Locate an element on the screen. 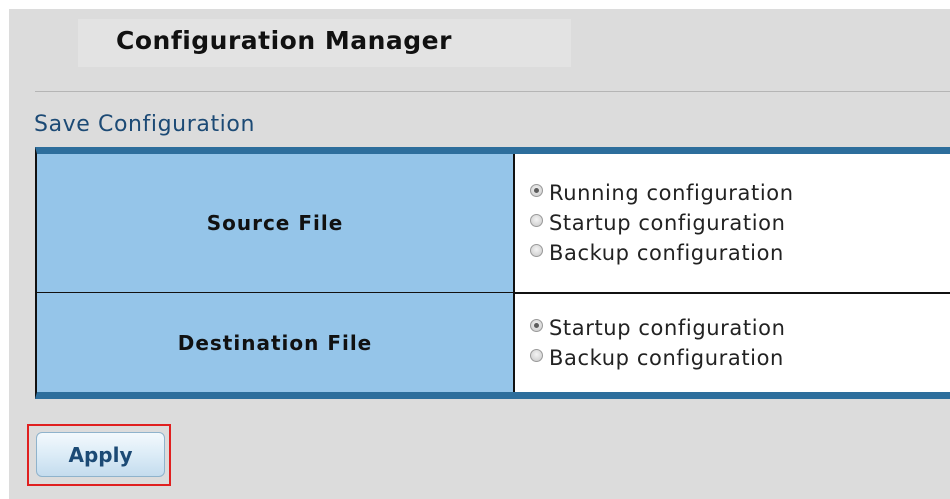  destination-option-backup: Backup configuration is located at coordinates (740, 358).